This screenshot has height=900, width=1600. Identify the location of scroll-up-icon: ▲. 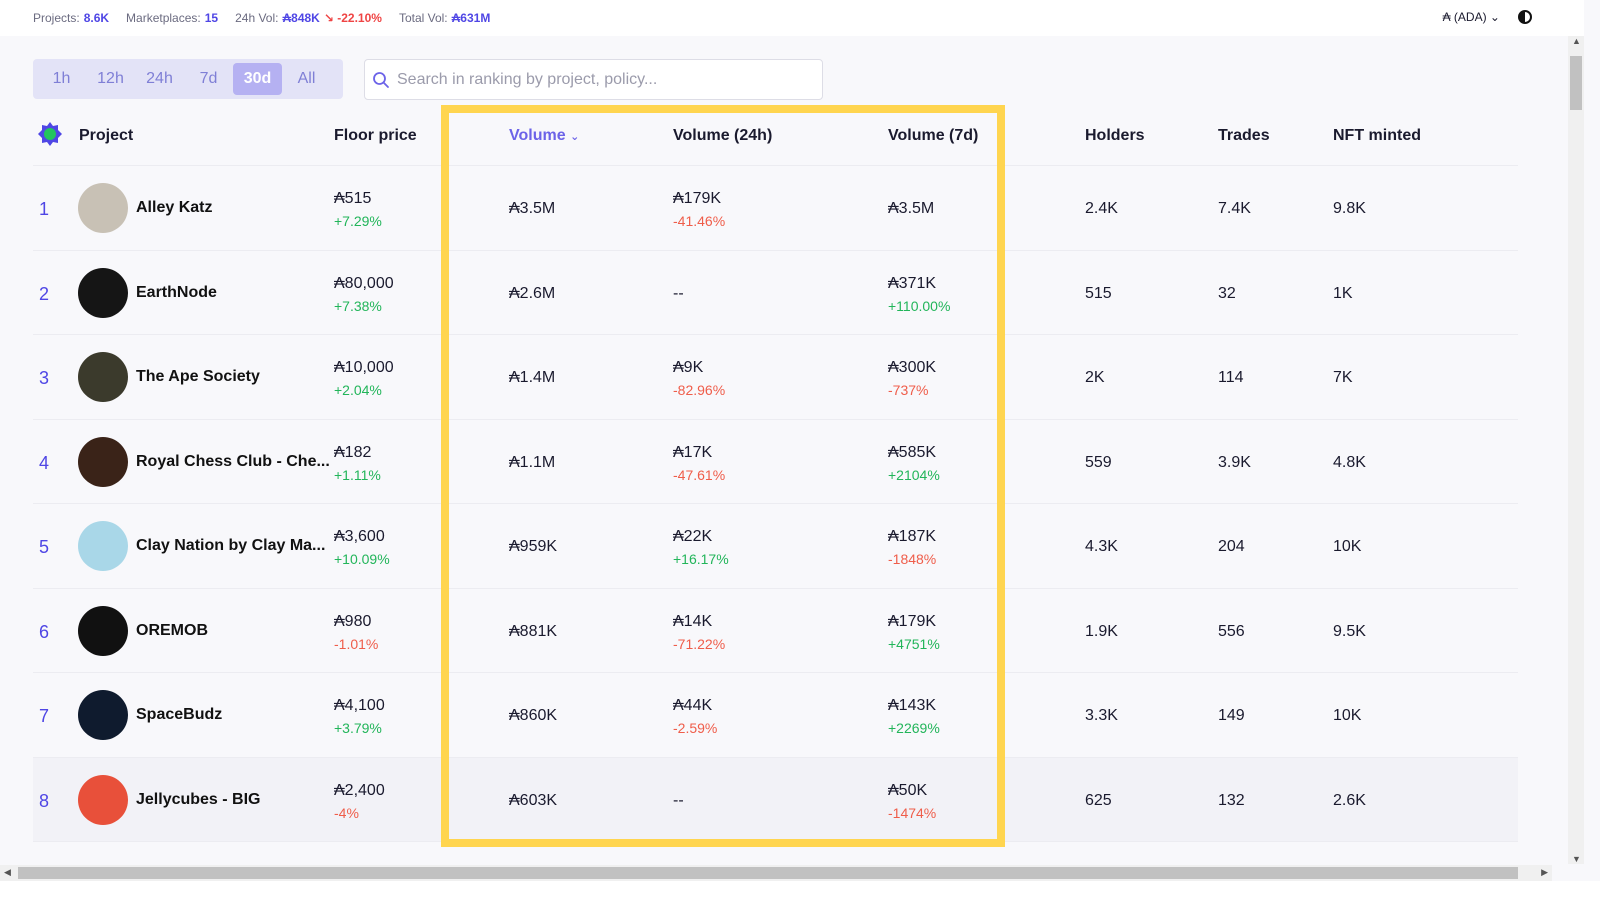
(1576, 41).